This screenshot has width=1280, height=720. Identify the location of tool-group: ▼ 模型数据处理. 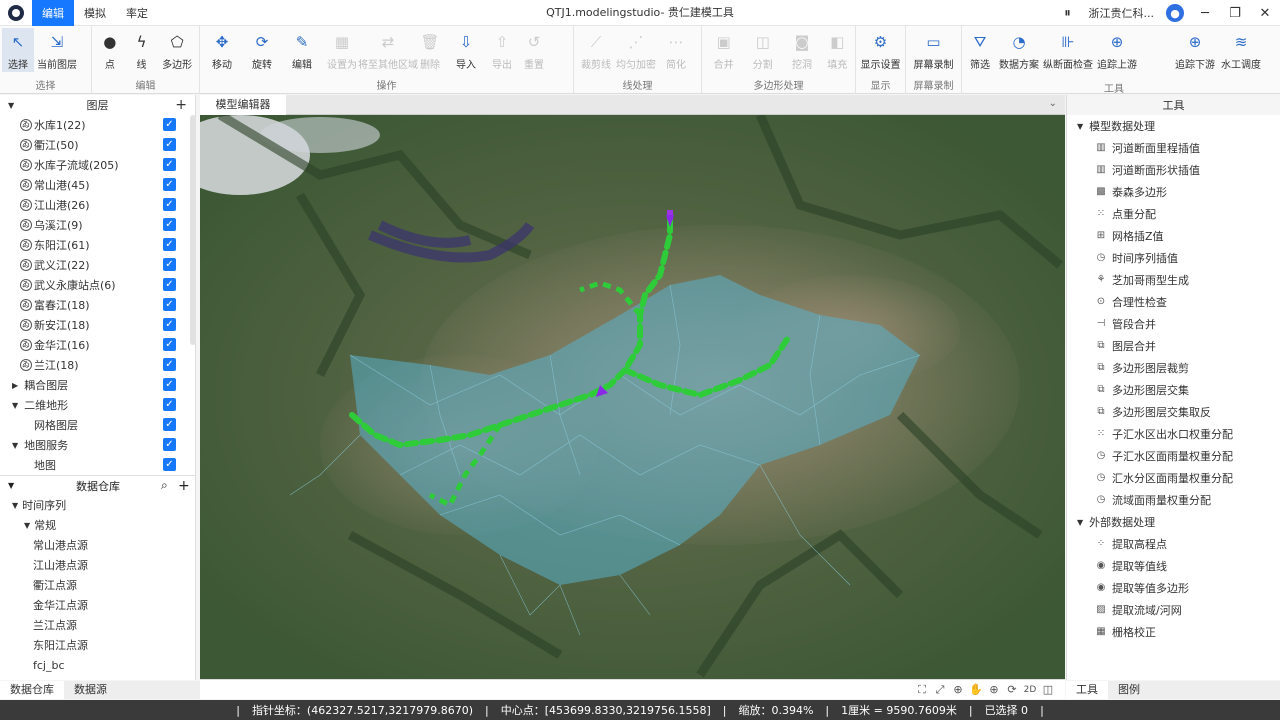
(1173, 126).